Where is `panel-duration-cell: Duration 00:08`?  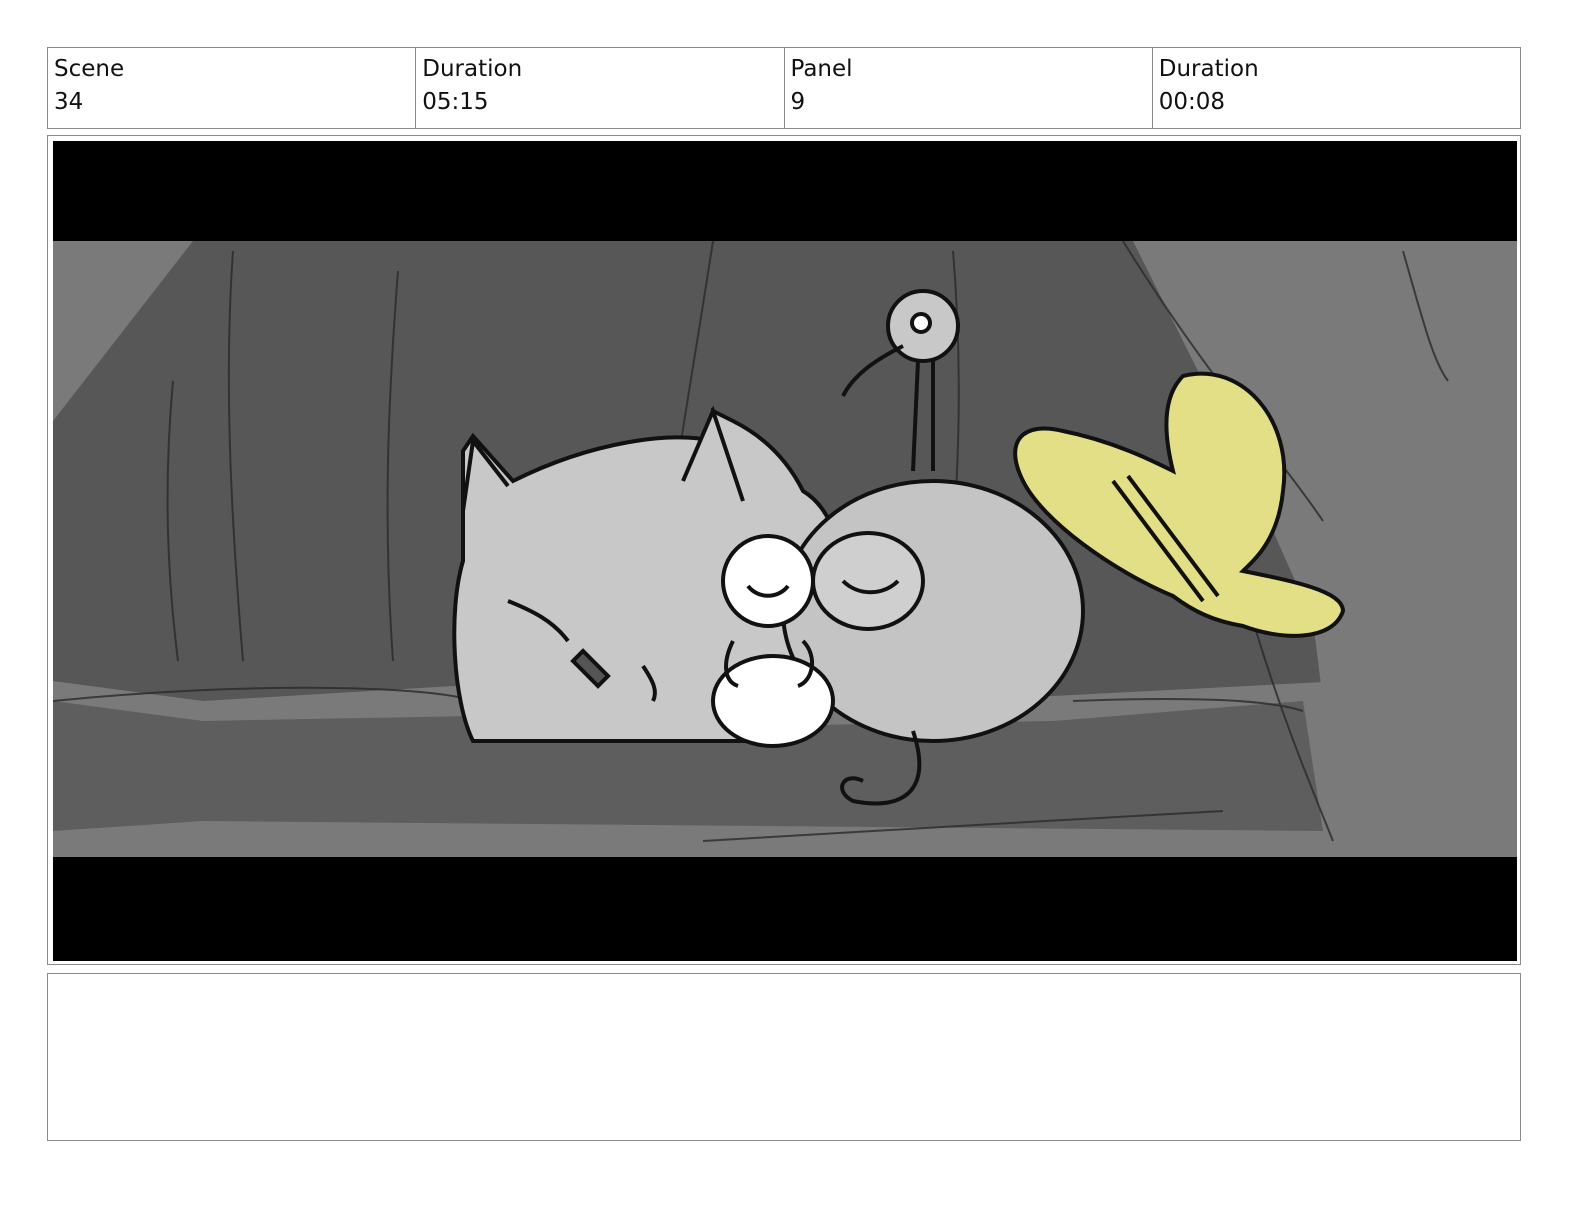
panel-duration-cell: Duration 00:08 is located at coordinates (1336, 88).